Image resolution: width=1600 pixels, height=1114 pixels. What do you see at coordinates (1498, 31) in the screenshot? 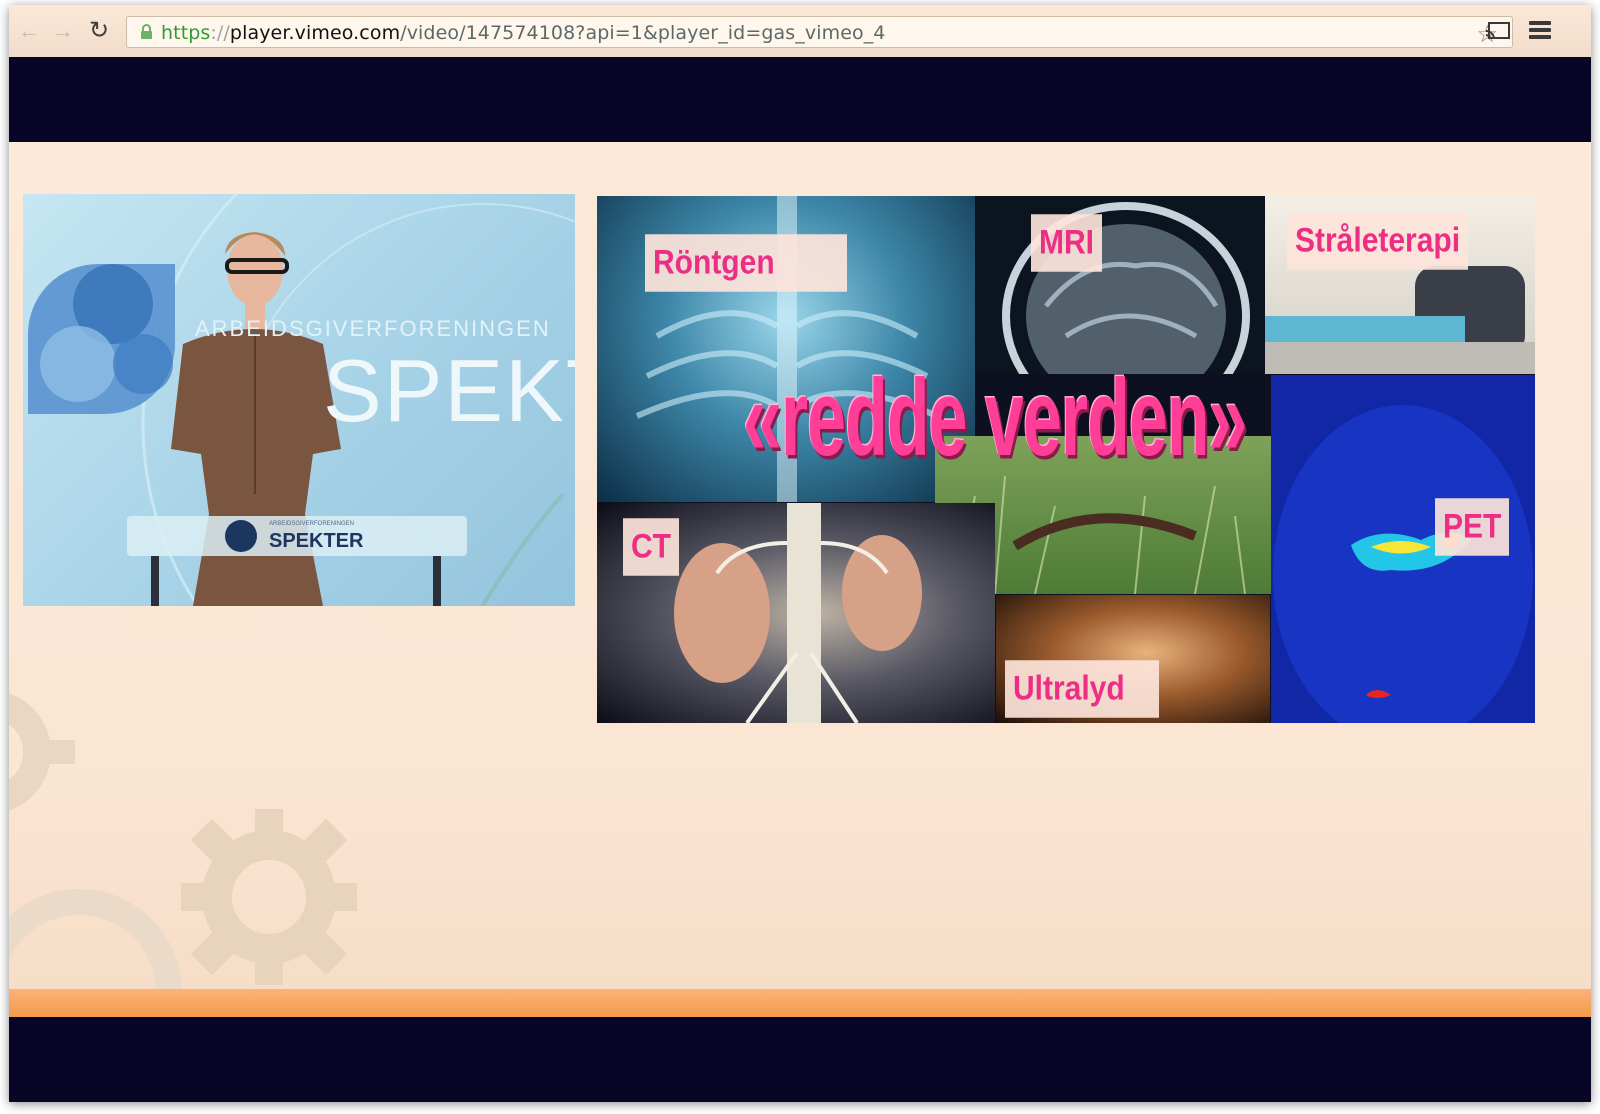
I see `cast-icon` at bounding box center [1498, 31].